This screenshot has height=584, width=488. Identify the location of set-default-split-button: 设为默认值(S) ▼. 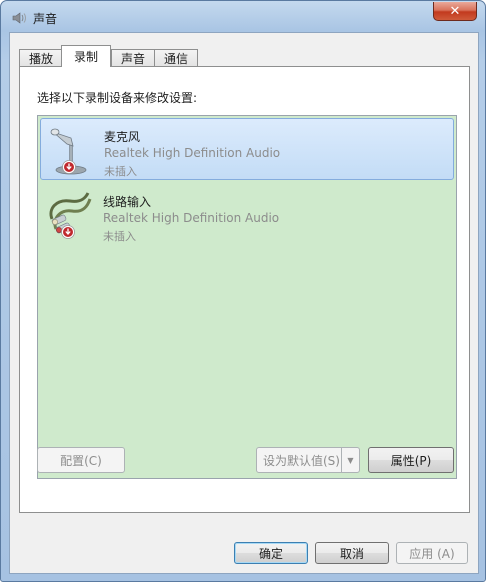
(308, 460).